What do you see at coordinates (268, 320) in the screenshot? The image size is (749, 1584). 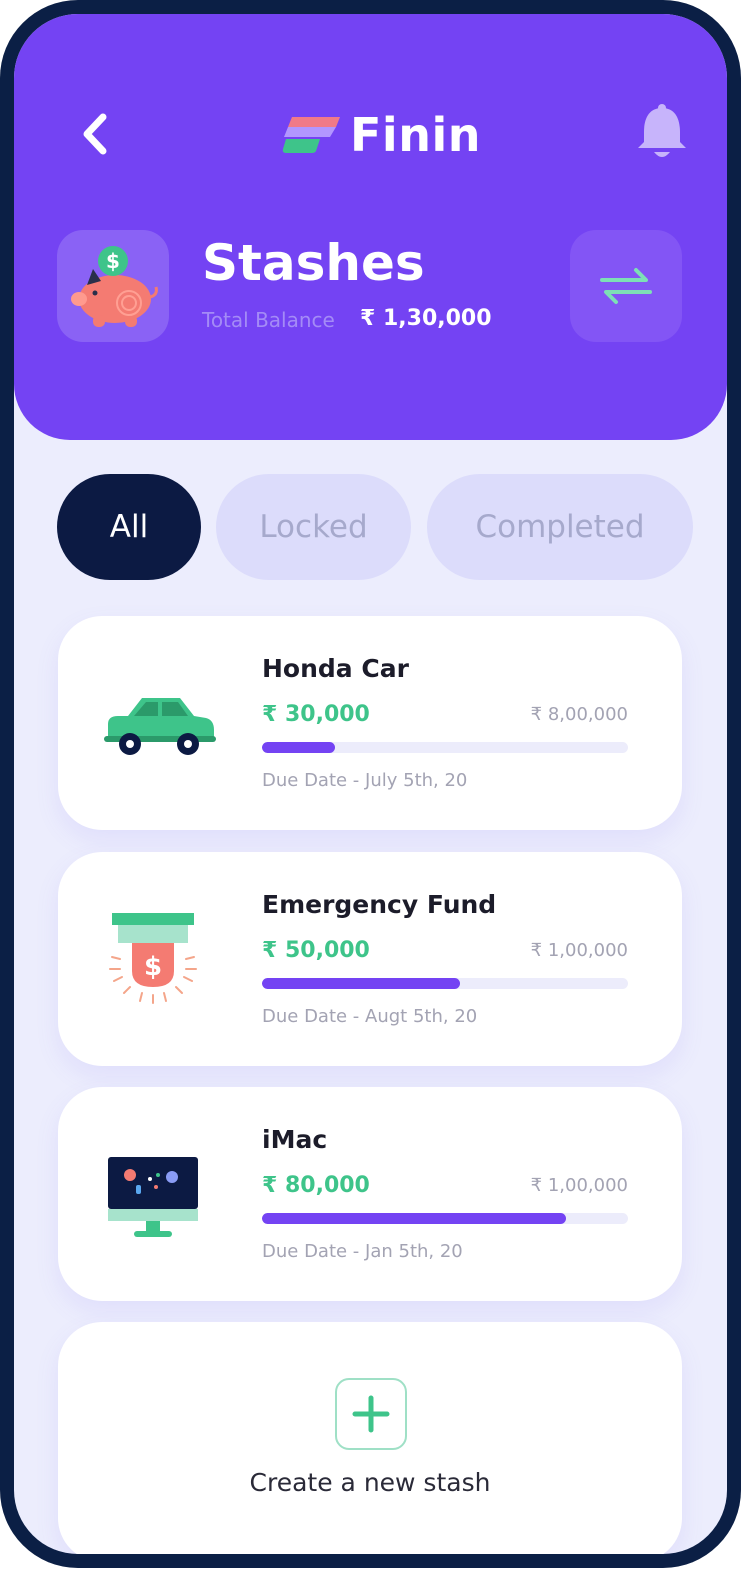 I see `balance-label: Total Balance` at bounding box center [268, 320].